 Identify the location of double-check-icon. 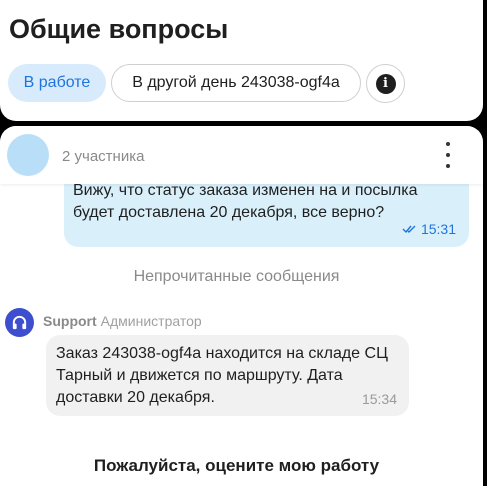
(409, 229).